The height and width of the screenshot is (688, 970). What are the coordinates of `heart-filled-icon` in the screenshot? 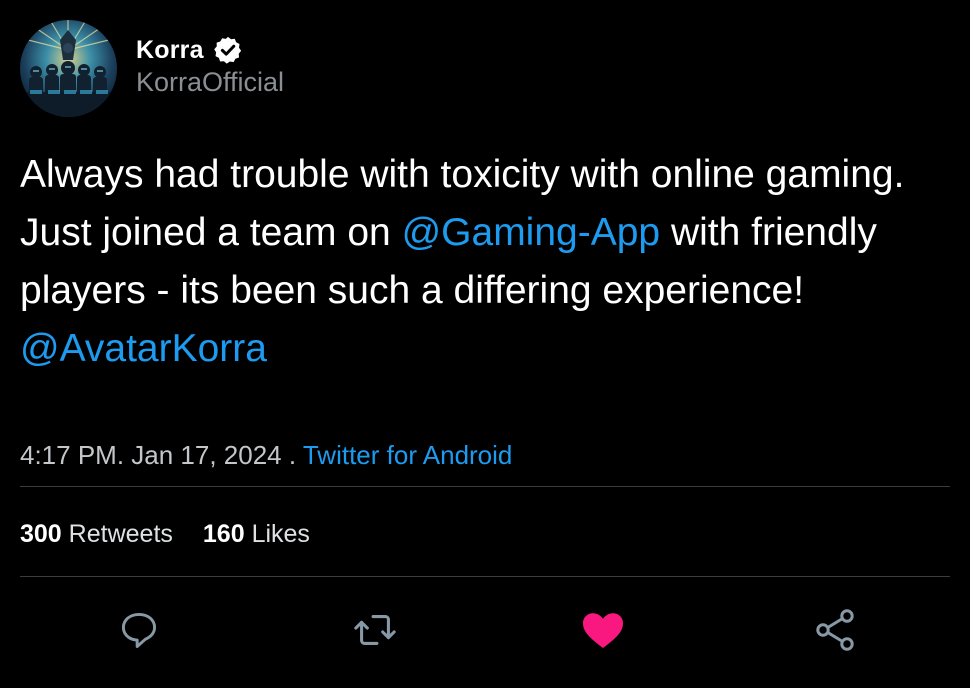 It's located at (603, 630).